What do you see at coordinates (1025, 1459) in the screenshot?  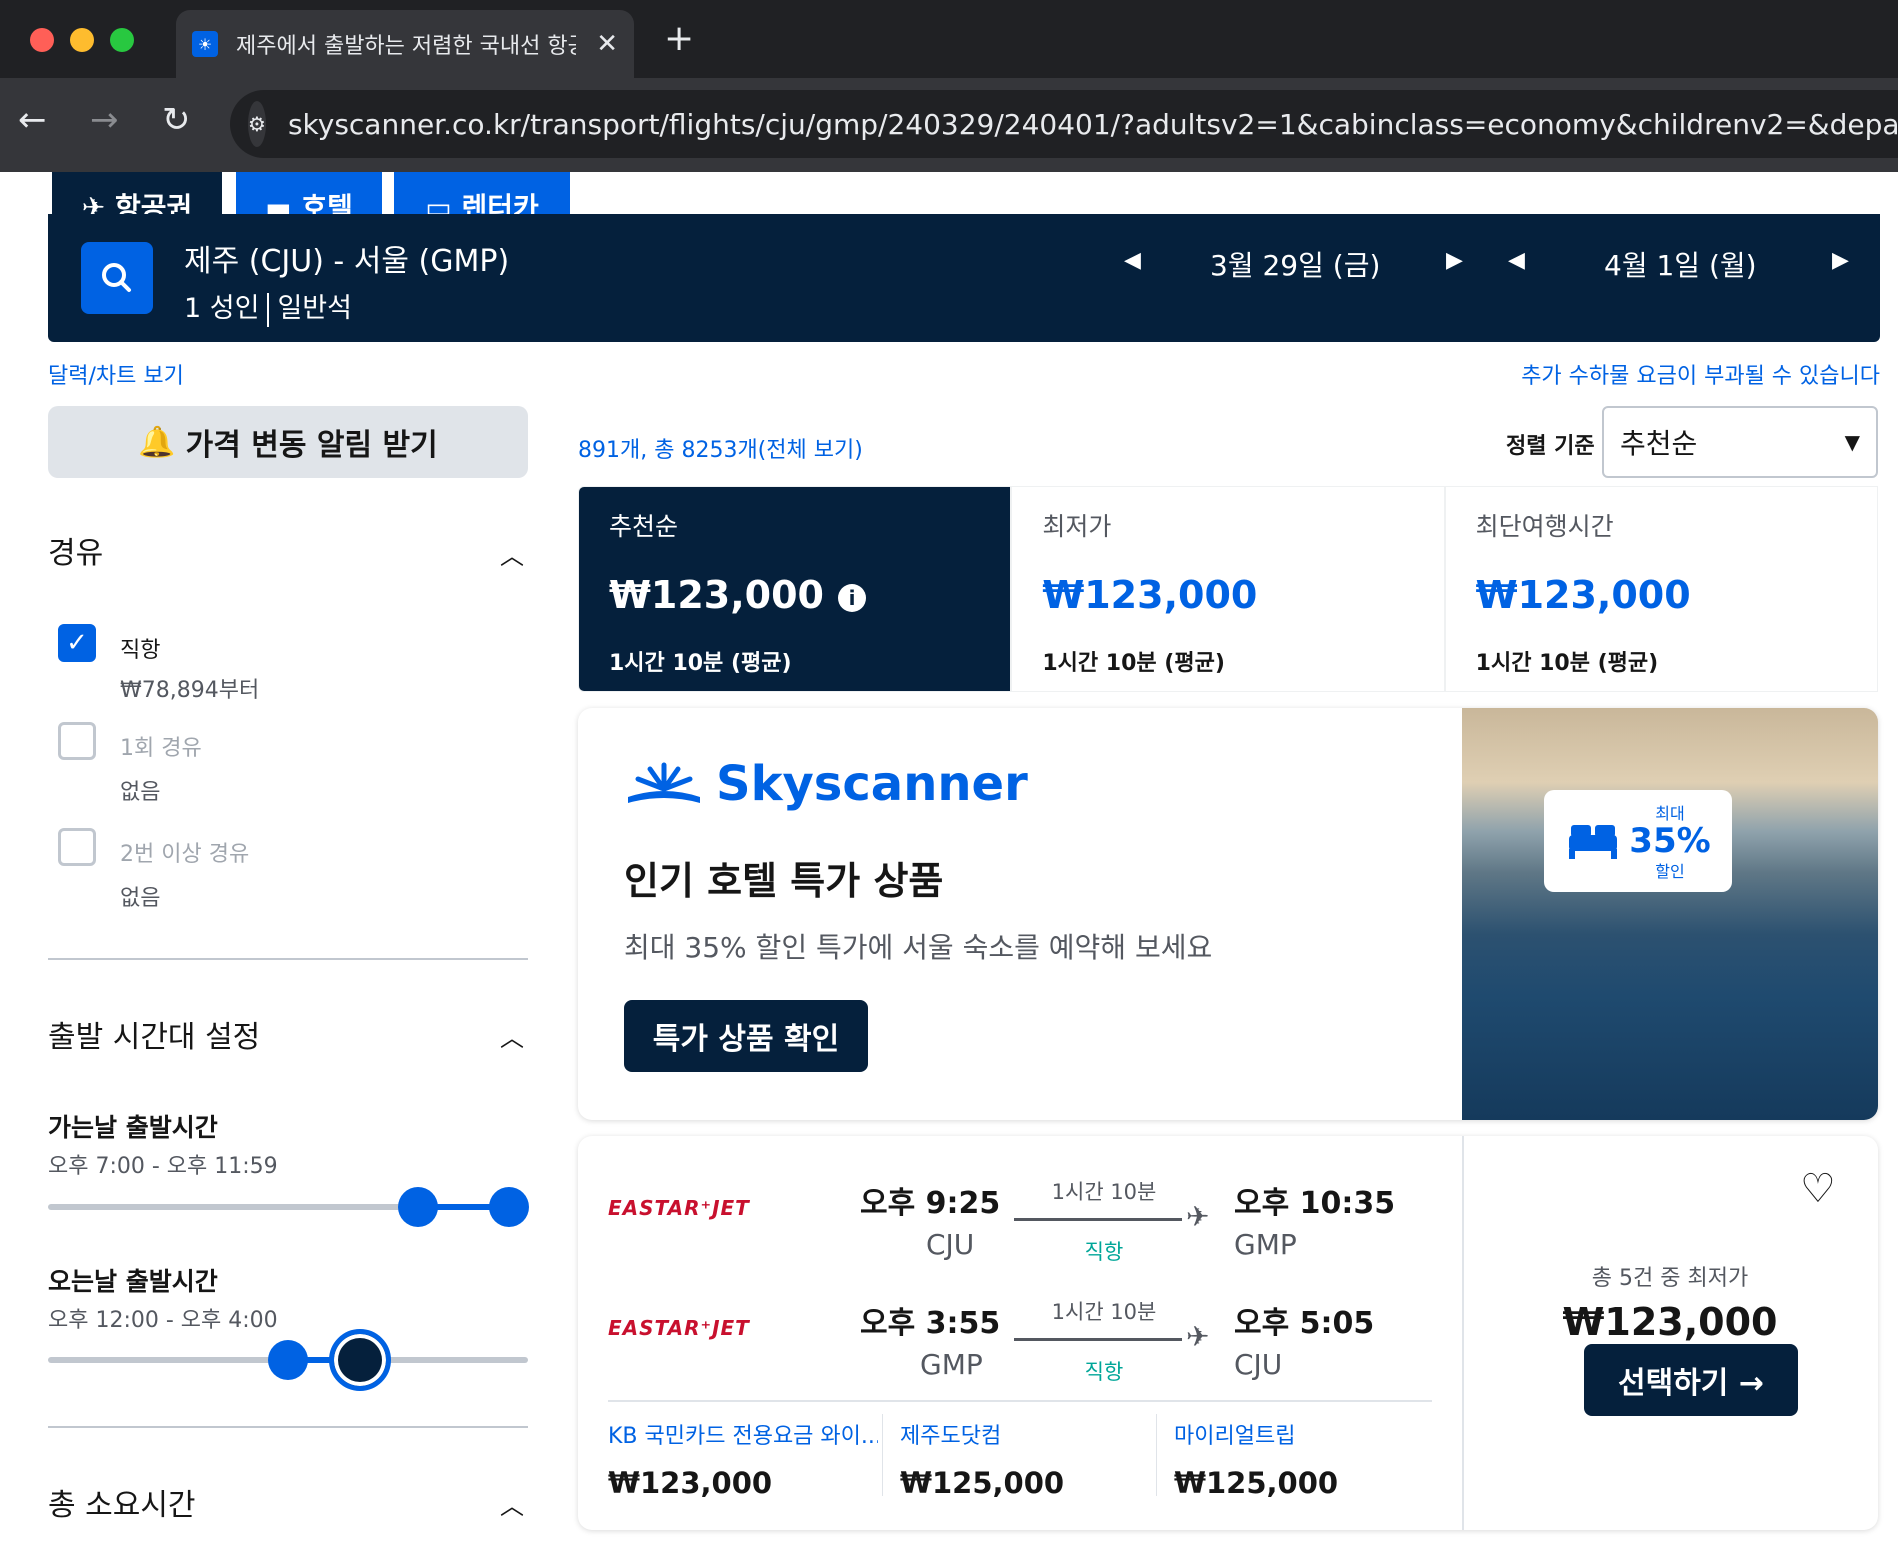 I see `provider-option: 제주도닷컴 ₩125,000` at bounding box center [1025, 1459].